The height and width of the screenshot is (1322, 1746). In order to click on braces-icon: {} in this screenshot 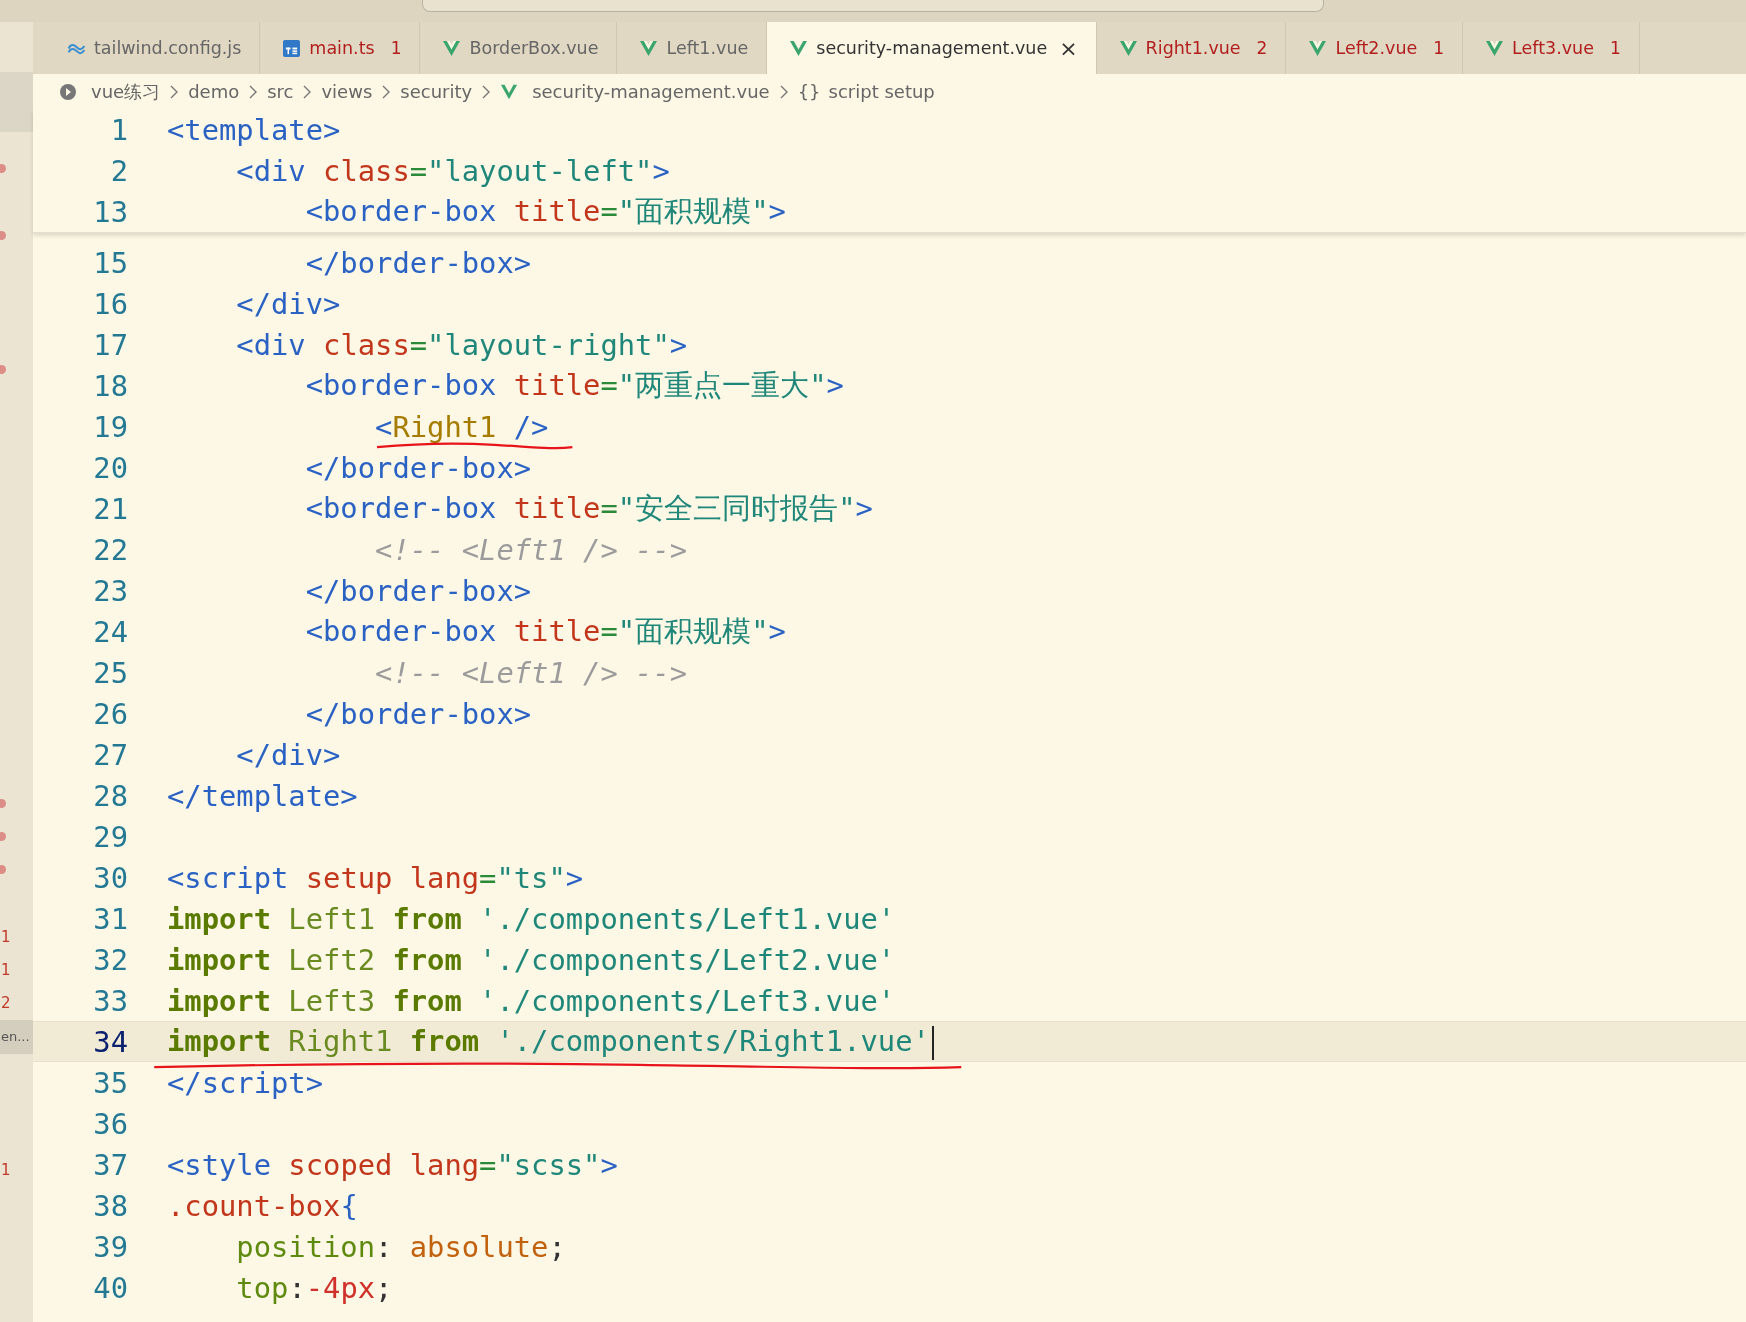, I will do `click(809, 91)`.